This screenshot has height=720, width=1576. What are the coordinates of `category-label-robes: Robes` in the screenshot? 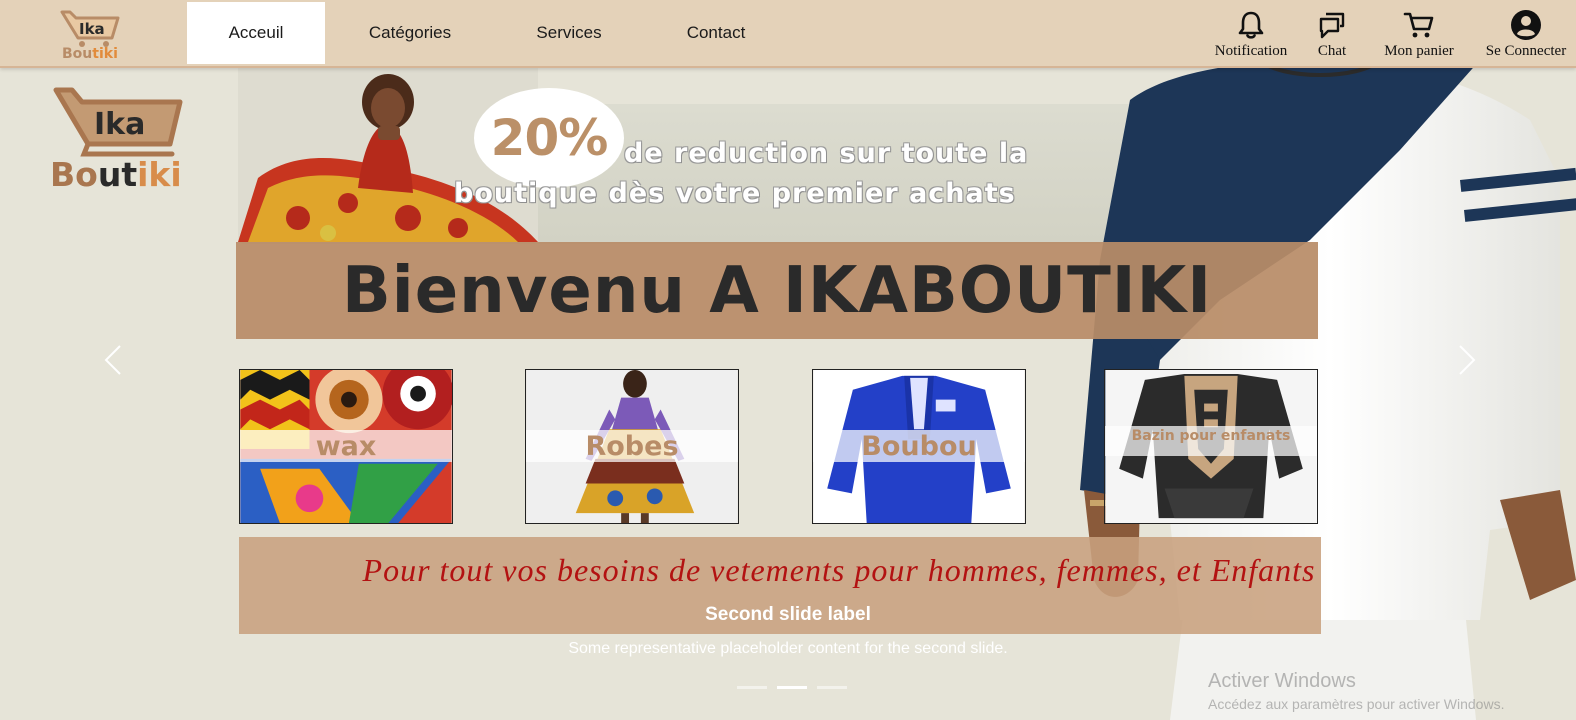 It's located at (632, 446).